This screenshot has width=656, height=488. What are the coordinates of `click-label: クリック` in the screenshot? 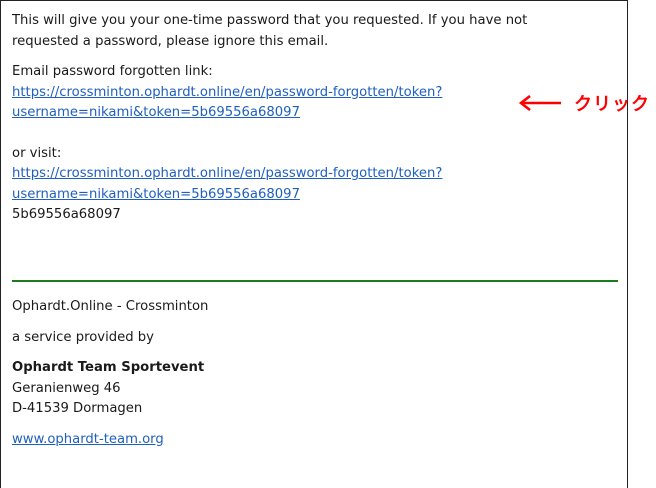 It's located at (612, 104).